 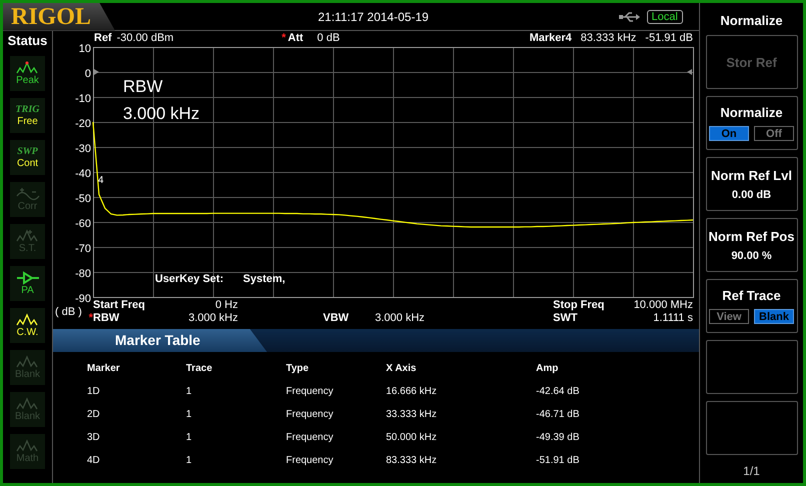 What do you see at coordinates (27, 152) in the screenshot?
I see `status-caption: SWP` at bounding box center [27, 152].